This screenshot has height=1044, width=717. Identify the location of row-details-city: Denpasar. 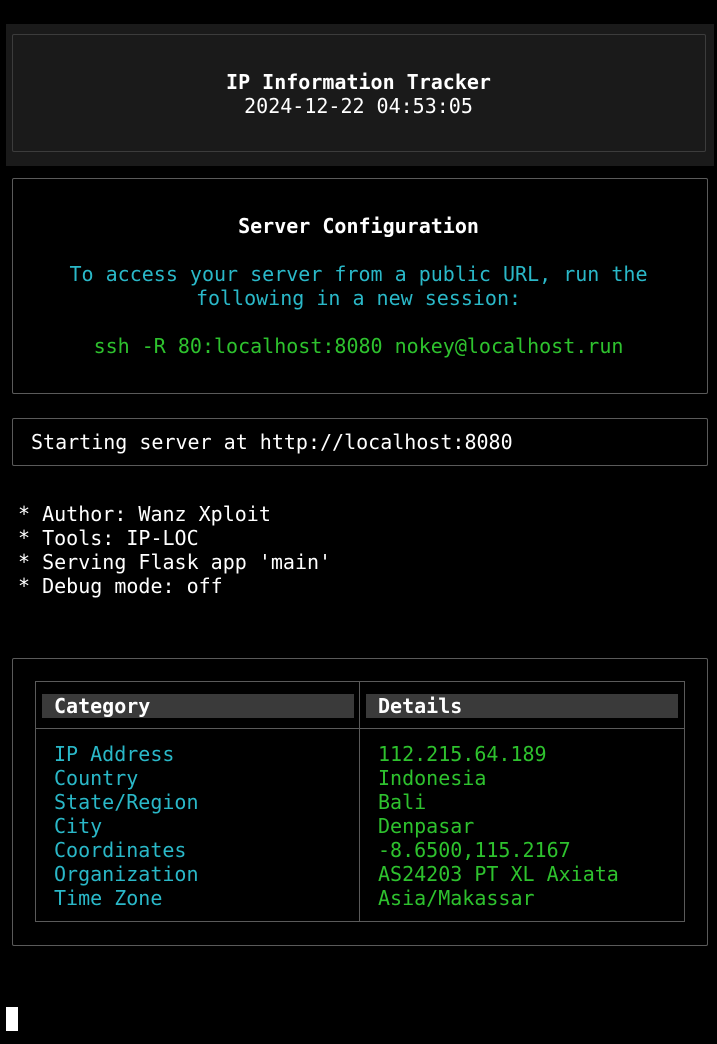
(426, 826).